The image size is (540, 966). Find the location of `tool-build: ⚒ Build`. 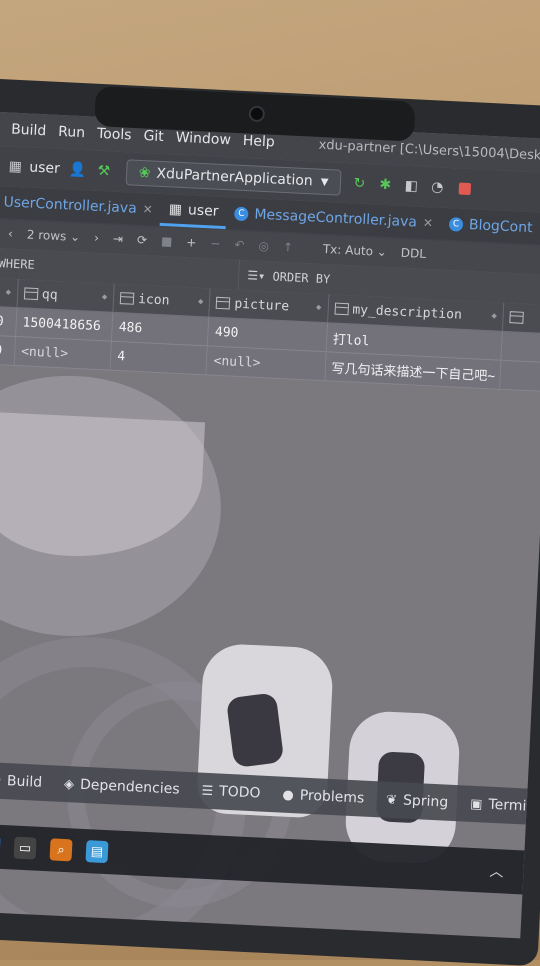

tool-build: ⚒ Build is located at coordinates (21, 781).